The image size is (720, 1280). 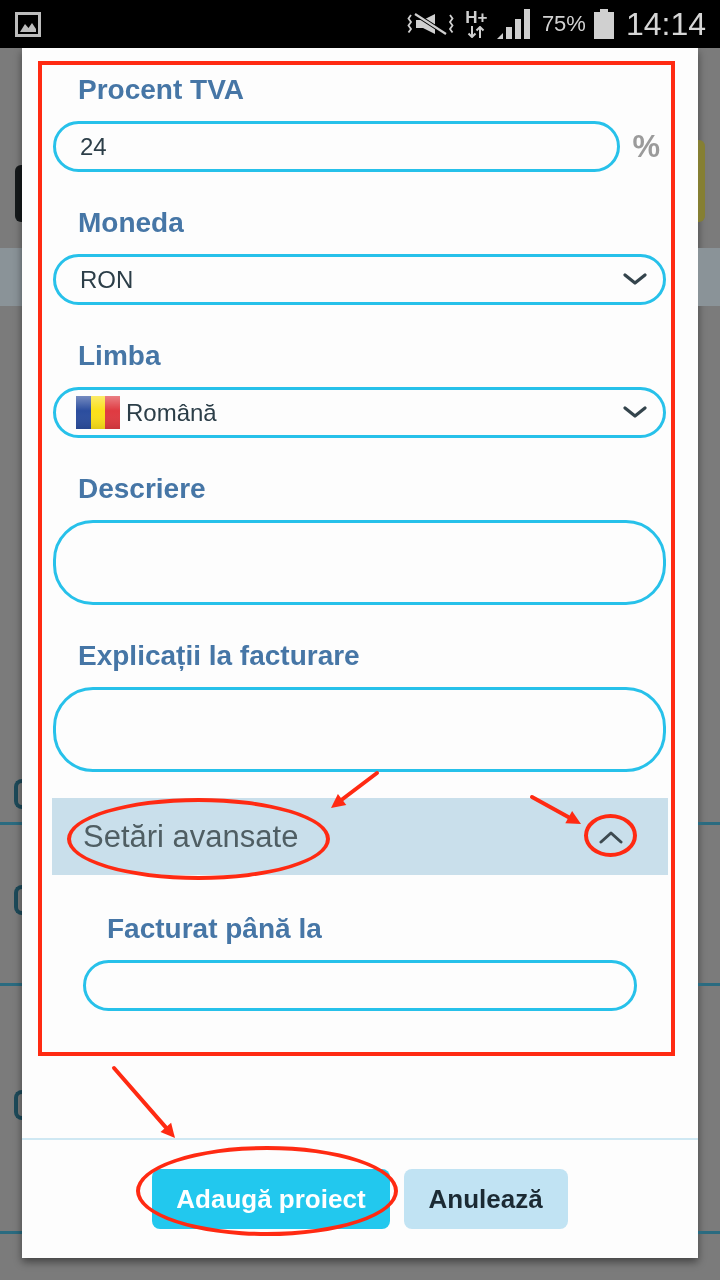 What do you see at coordinates (476, 18) in the screenshot?
I see `network-type: H+` at bounding box center [476, 18].